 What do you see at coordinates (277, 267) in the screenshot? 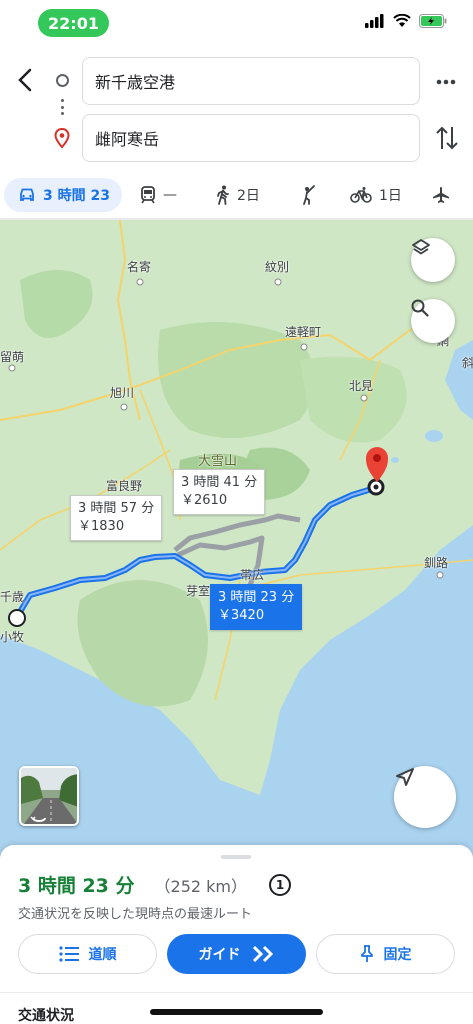
I see `map-label-monbetsu: 紋別` at bounding box center [277, 267].